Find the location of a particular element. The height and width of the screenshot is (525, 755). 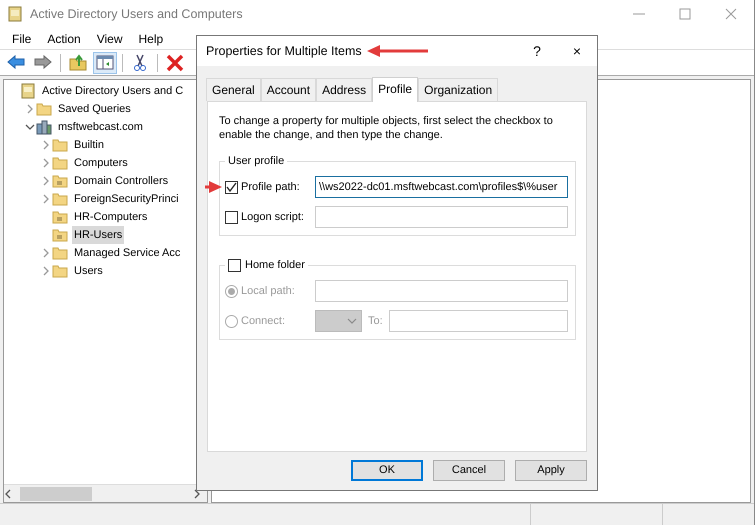

tree-item: Users is located at coordinates (88, 271).